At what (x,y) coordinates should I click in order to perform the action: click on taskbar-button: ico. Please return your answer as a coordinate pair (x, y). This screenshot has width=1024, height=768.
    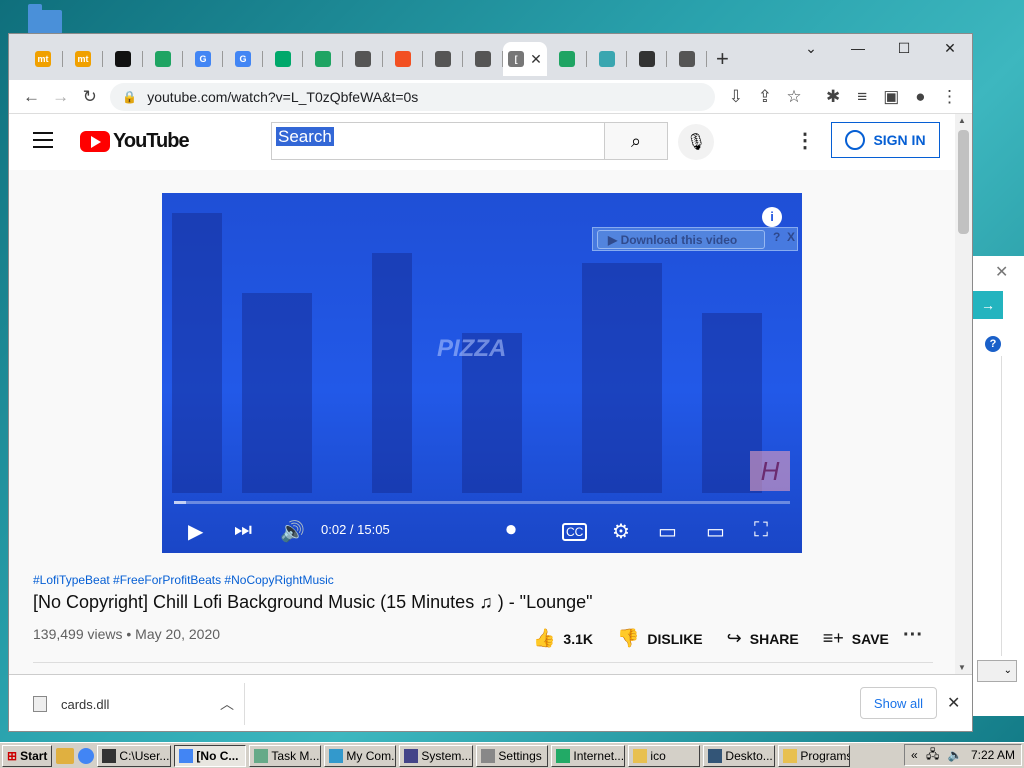
    Looking at the image, I should click on (664, 755).